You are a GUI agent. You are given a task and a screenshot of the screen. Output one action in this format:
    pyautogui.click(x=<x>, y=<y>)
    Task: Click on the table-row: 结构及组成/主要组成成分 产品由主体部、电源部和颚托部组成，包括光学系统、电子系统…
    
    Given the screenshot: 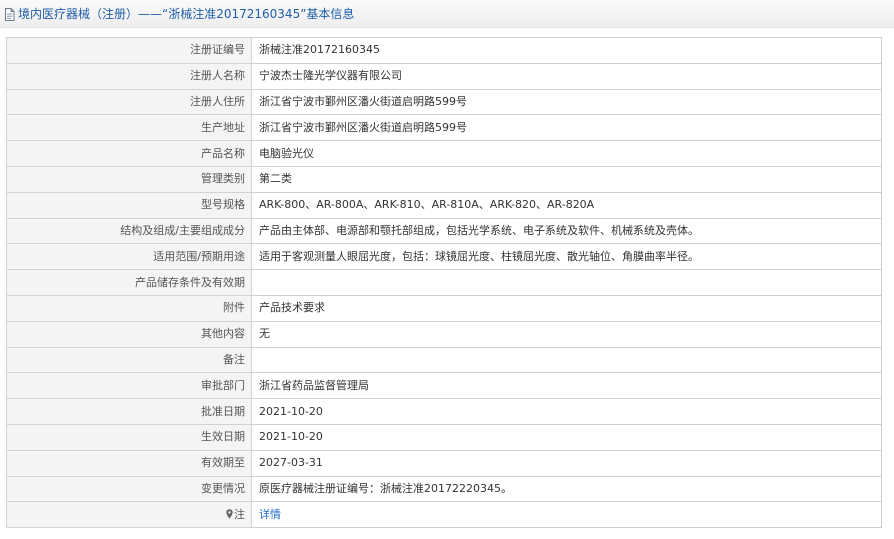 What is the action you would take?
    pyautogui.click(x=444, y=231)
    